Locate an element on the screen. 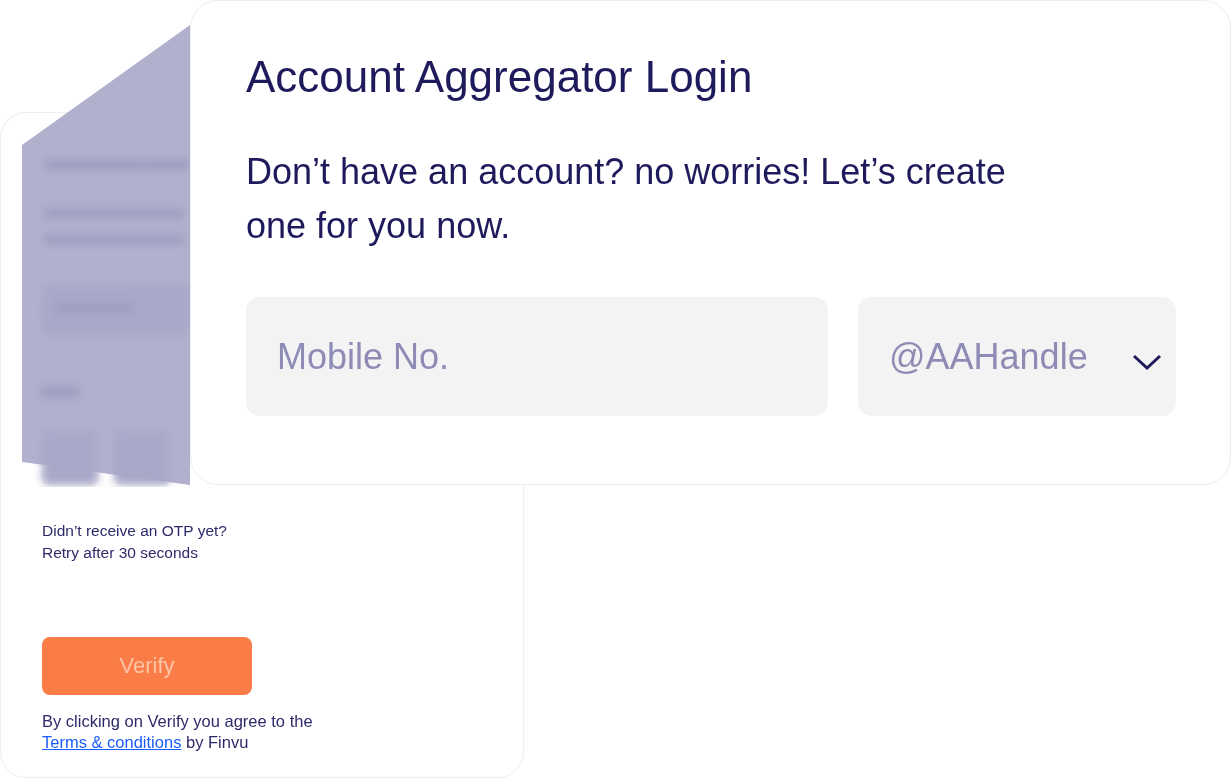 This screenshot has width=1232, height=779. handle-dropdown: @AAHandle is located at coordinates (1017, 356).